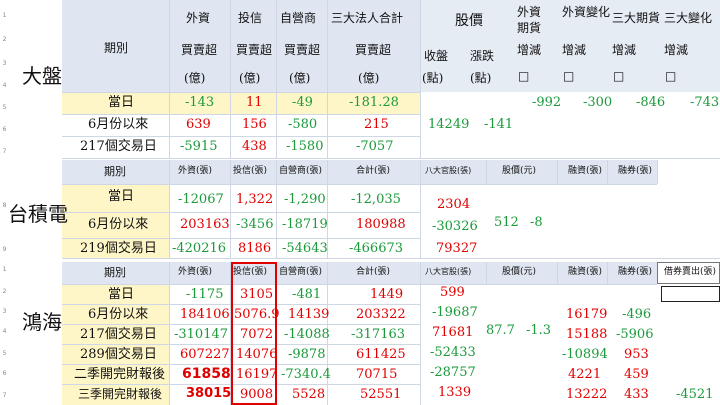 The height and width of the screenshot is (405, 720). Describe the element at coordinates (381, 224) in the screenshot. I see `cell-total: 180988` at that location.